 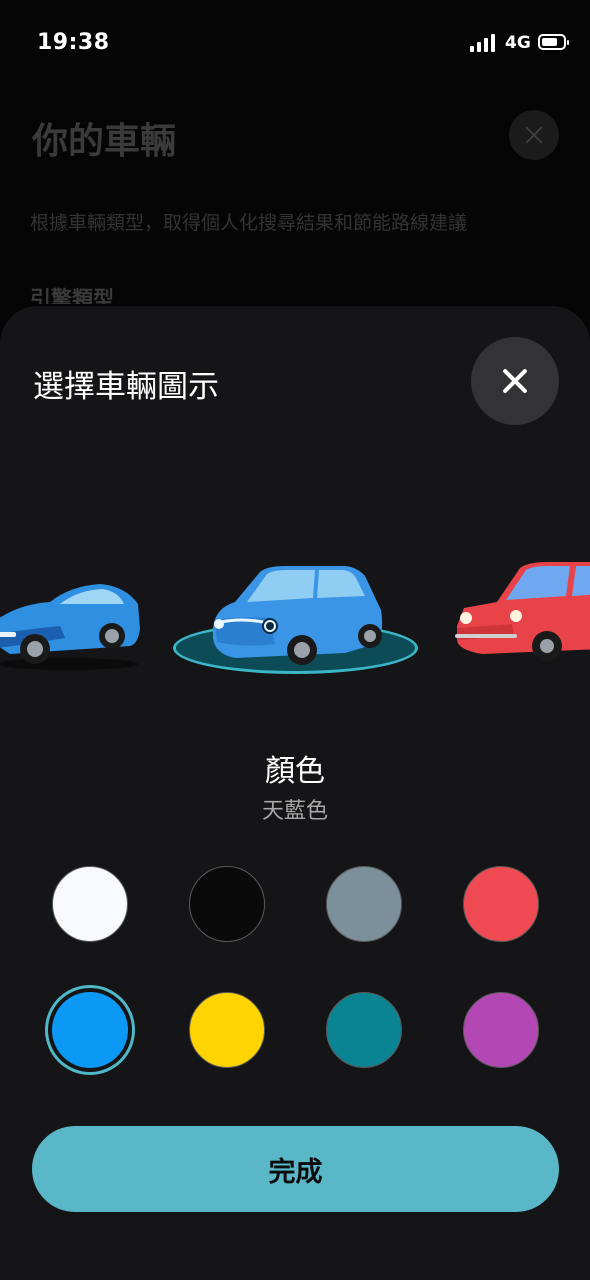 I want to click on page-description: 根據車輛類型，取得個人化搜尋結果和節能路線建議, so click(x=249, y=223).